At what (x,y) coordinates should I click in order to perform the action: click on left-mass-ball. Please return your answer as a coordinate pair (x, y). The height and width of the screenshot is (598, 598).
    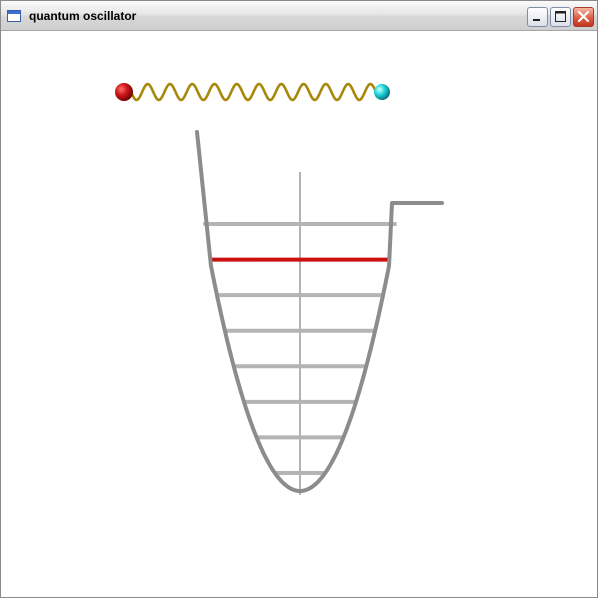
    Looking at the image, I should click on (124, 92).